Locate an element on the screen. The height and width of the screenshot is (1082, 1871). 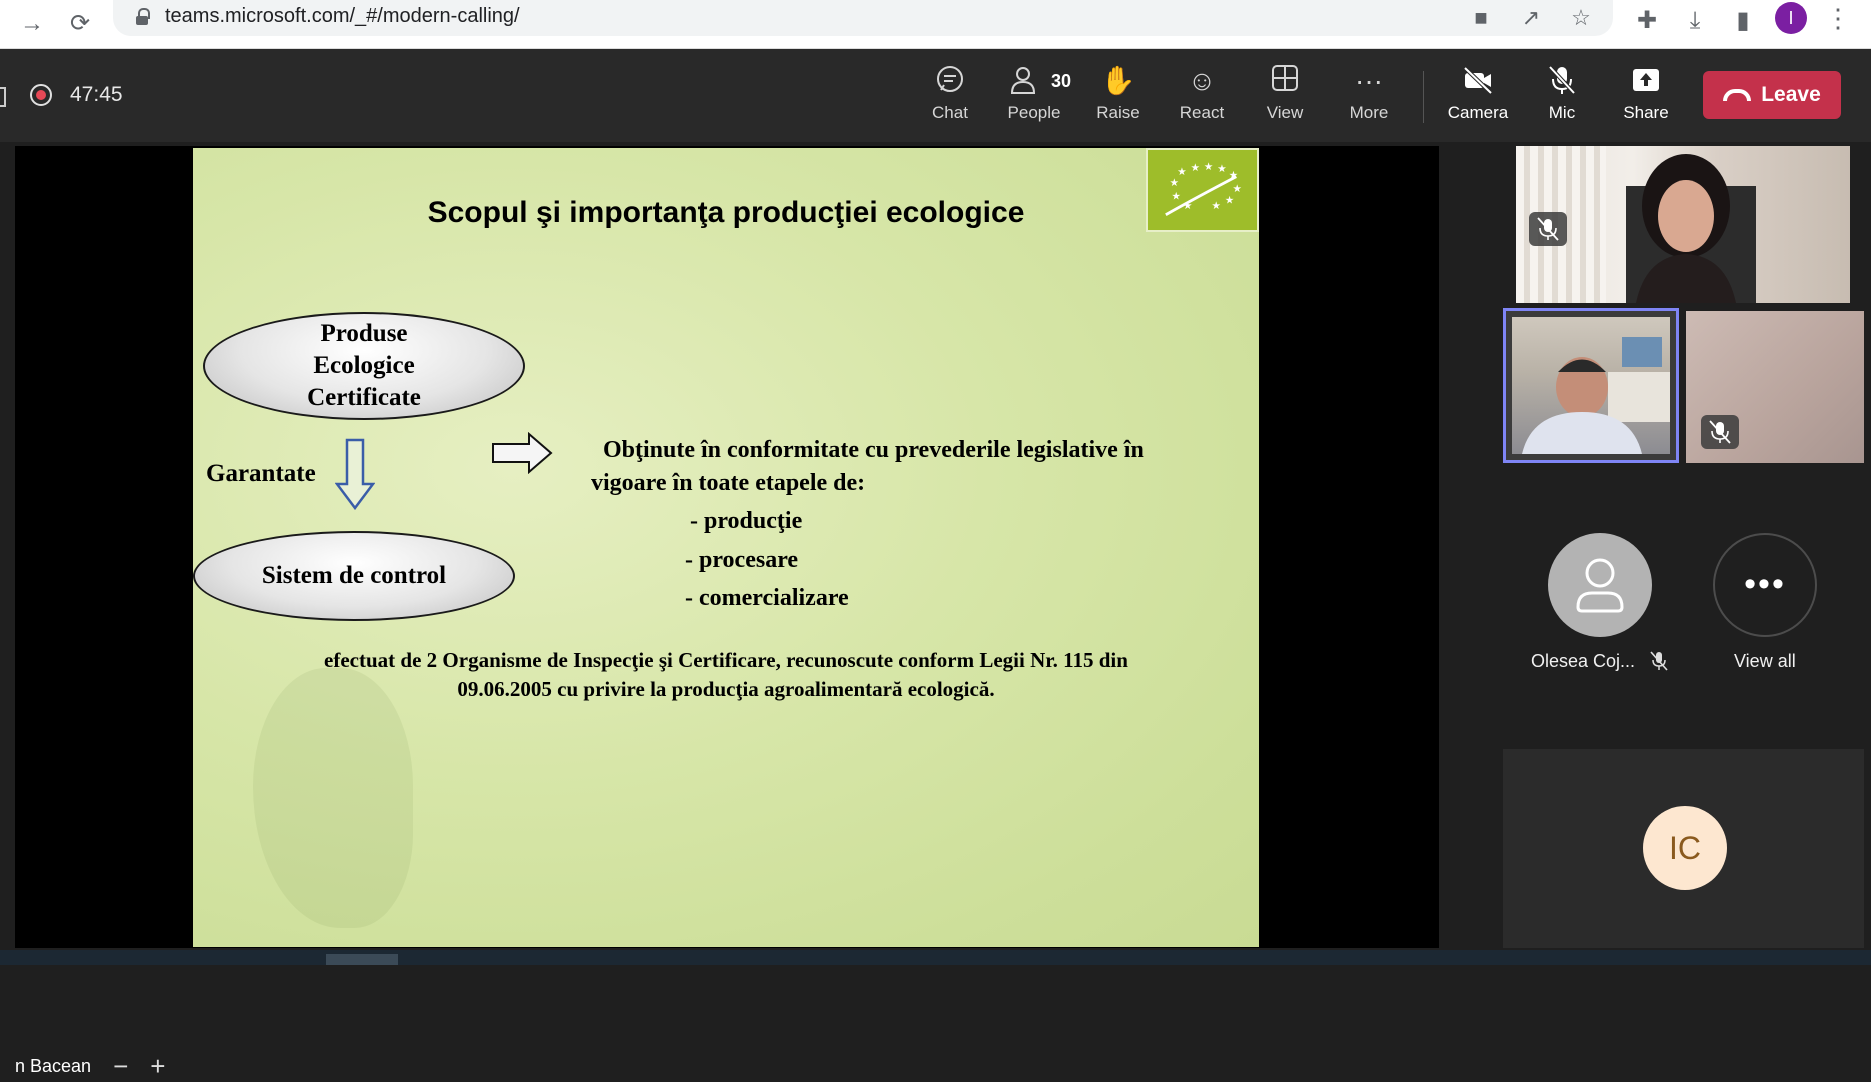
extensions-icon: ✚ is located at coordinates (1647, 21).